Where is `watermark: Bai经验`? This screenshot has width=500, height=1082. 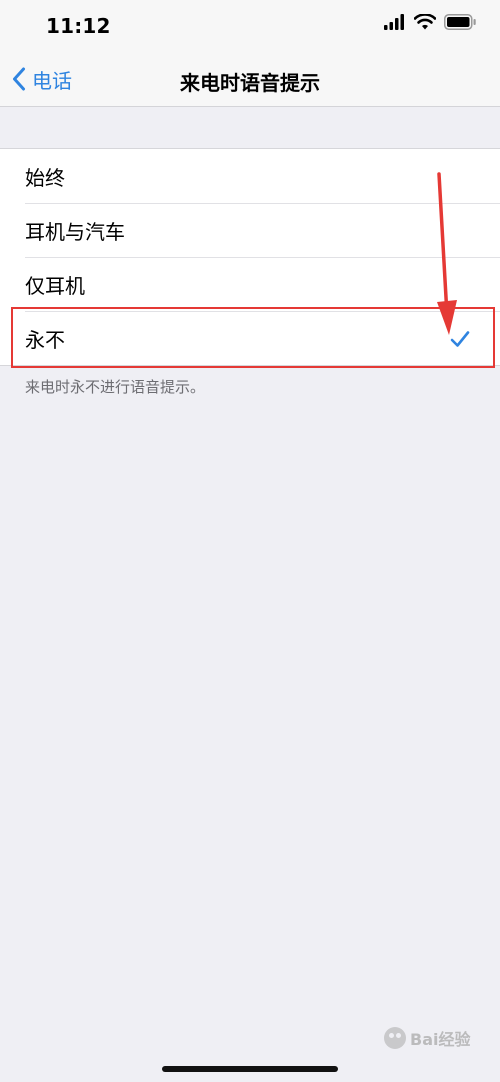 watermark: Bai经验 is located at coordinates (427, 1038).